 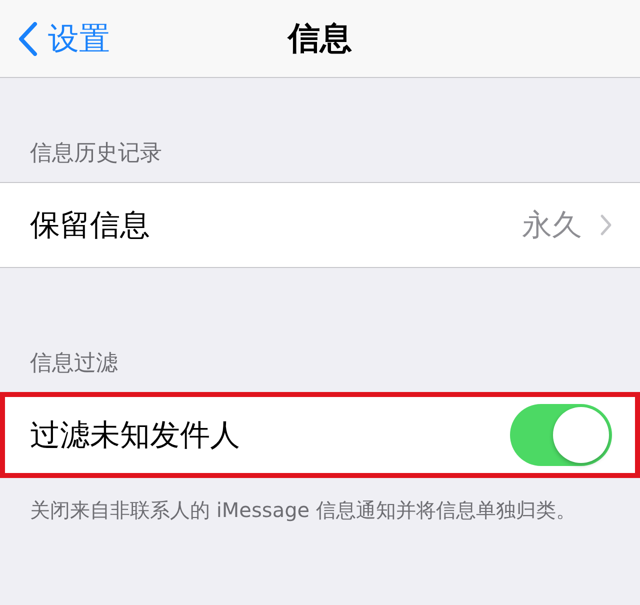 What do you see at coordinates (320, 225) in the screenshot?
I see `settings-row: 保留信息 永久` at bounding box center [320, 225].